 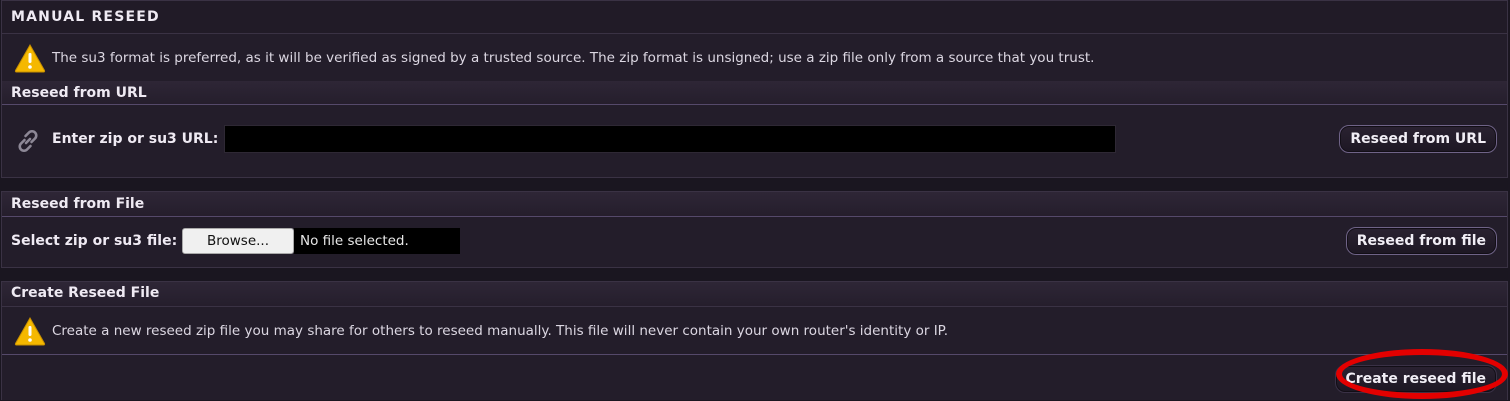 I want to click on url-label: Enter zip or su3 URL:, so click(x=135, y=139).